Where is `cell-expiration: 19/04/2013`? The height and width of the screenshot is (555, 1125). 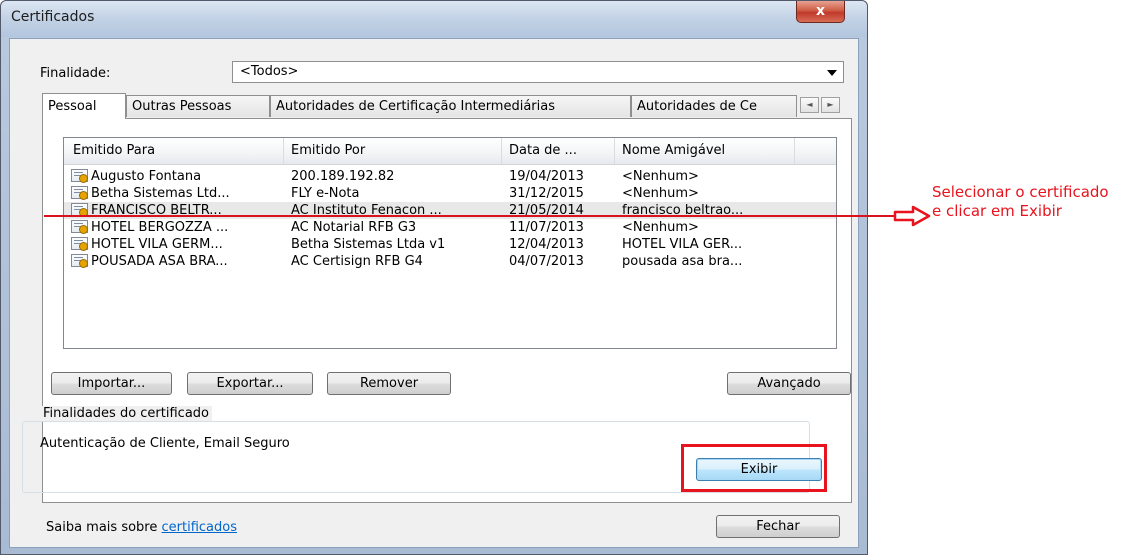 cell-expiration: 19/04/2013 is located at coordinates (546, 176).